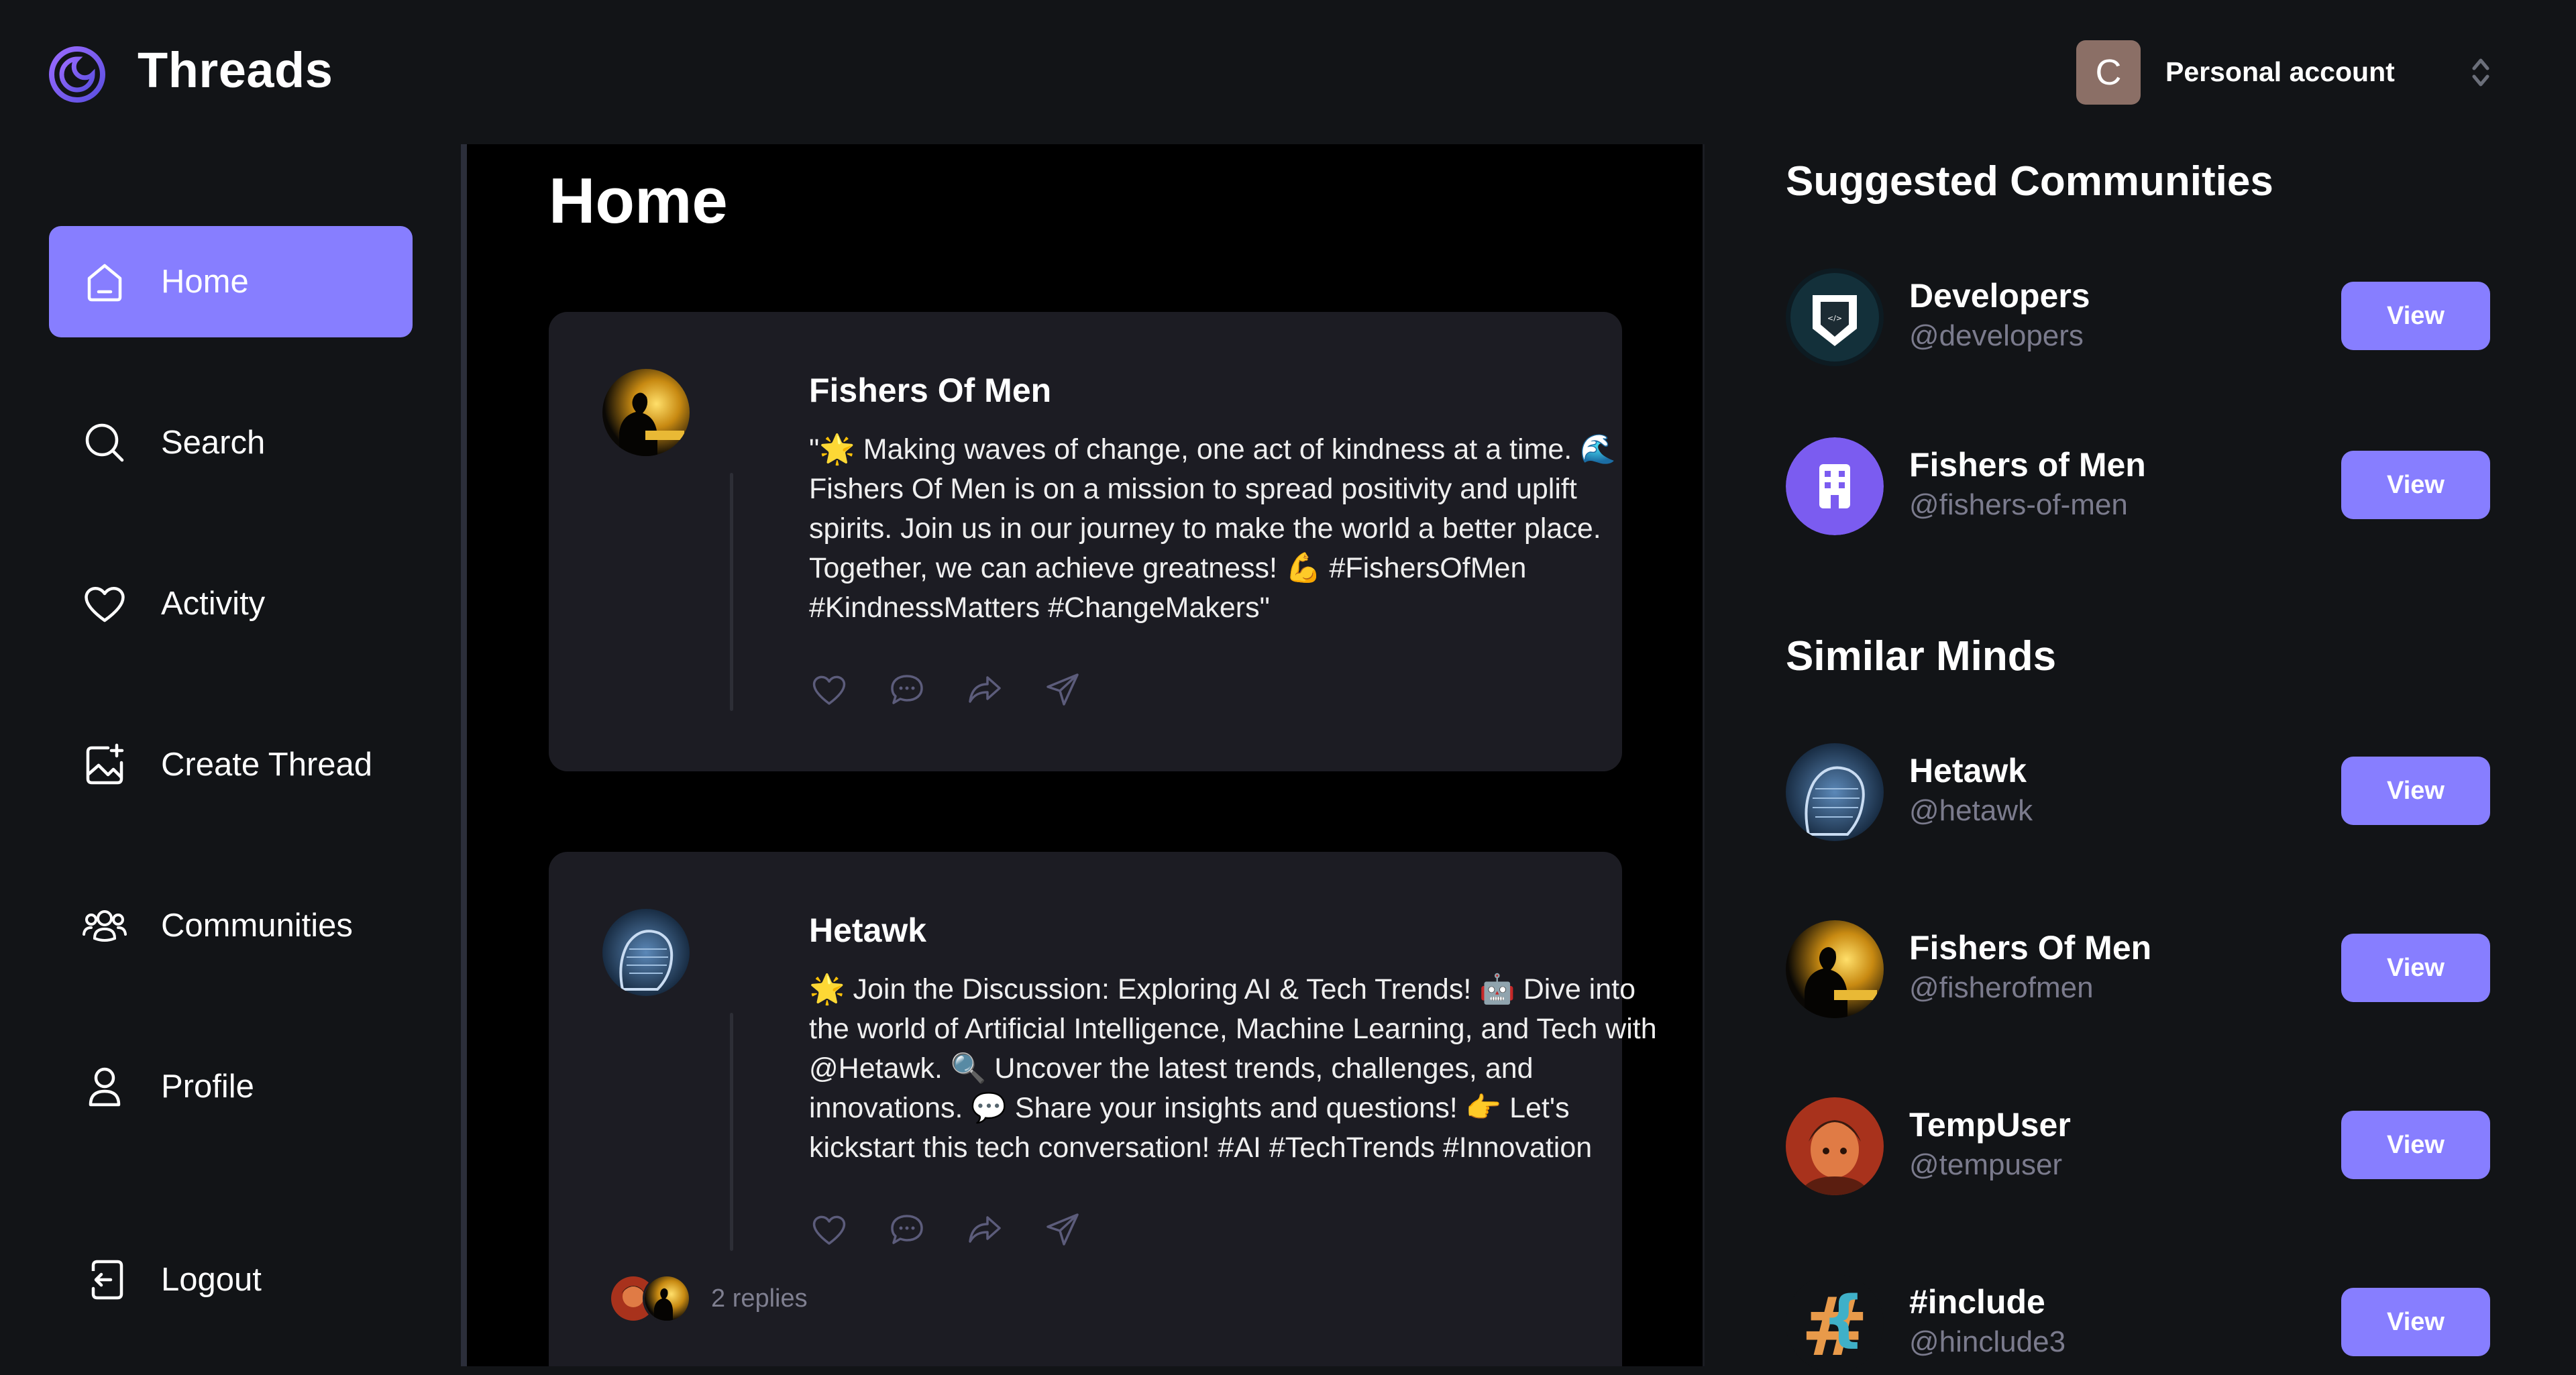 Image resolution: width=2576 pixels, height=1375 pixels. I want to click on user-row: # { #include @hinclude3 View, so click(2155, 1324).